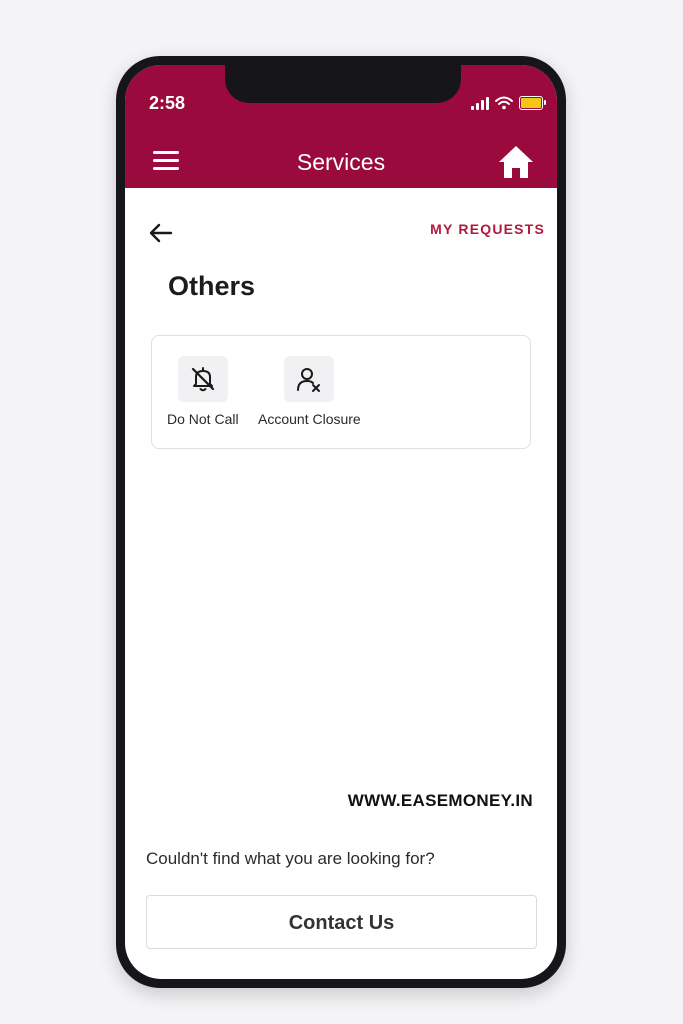  I want to click on home-icon, so click(516, 162).